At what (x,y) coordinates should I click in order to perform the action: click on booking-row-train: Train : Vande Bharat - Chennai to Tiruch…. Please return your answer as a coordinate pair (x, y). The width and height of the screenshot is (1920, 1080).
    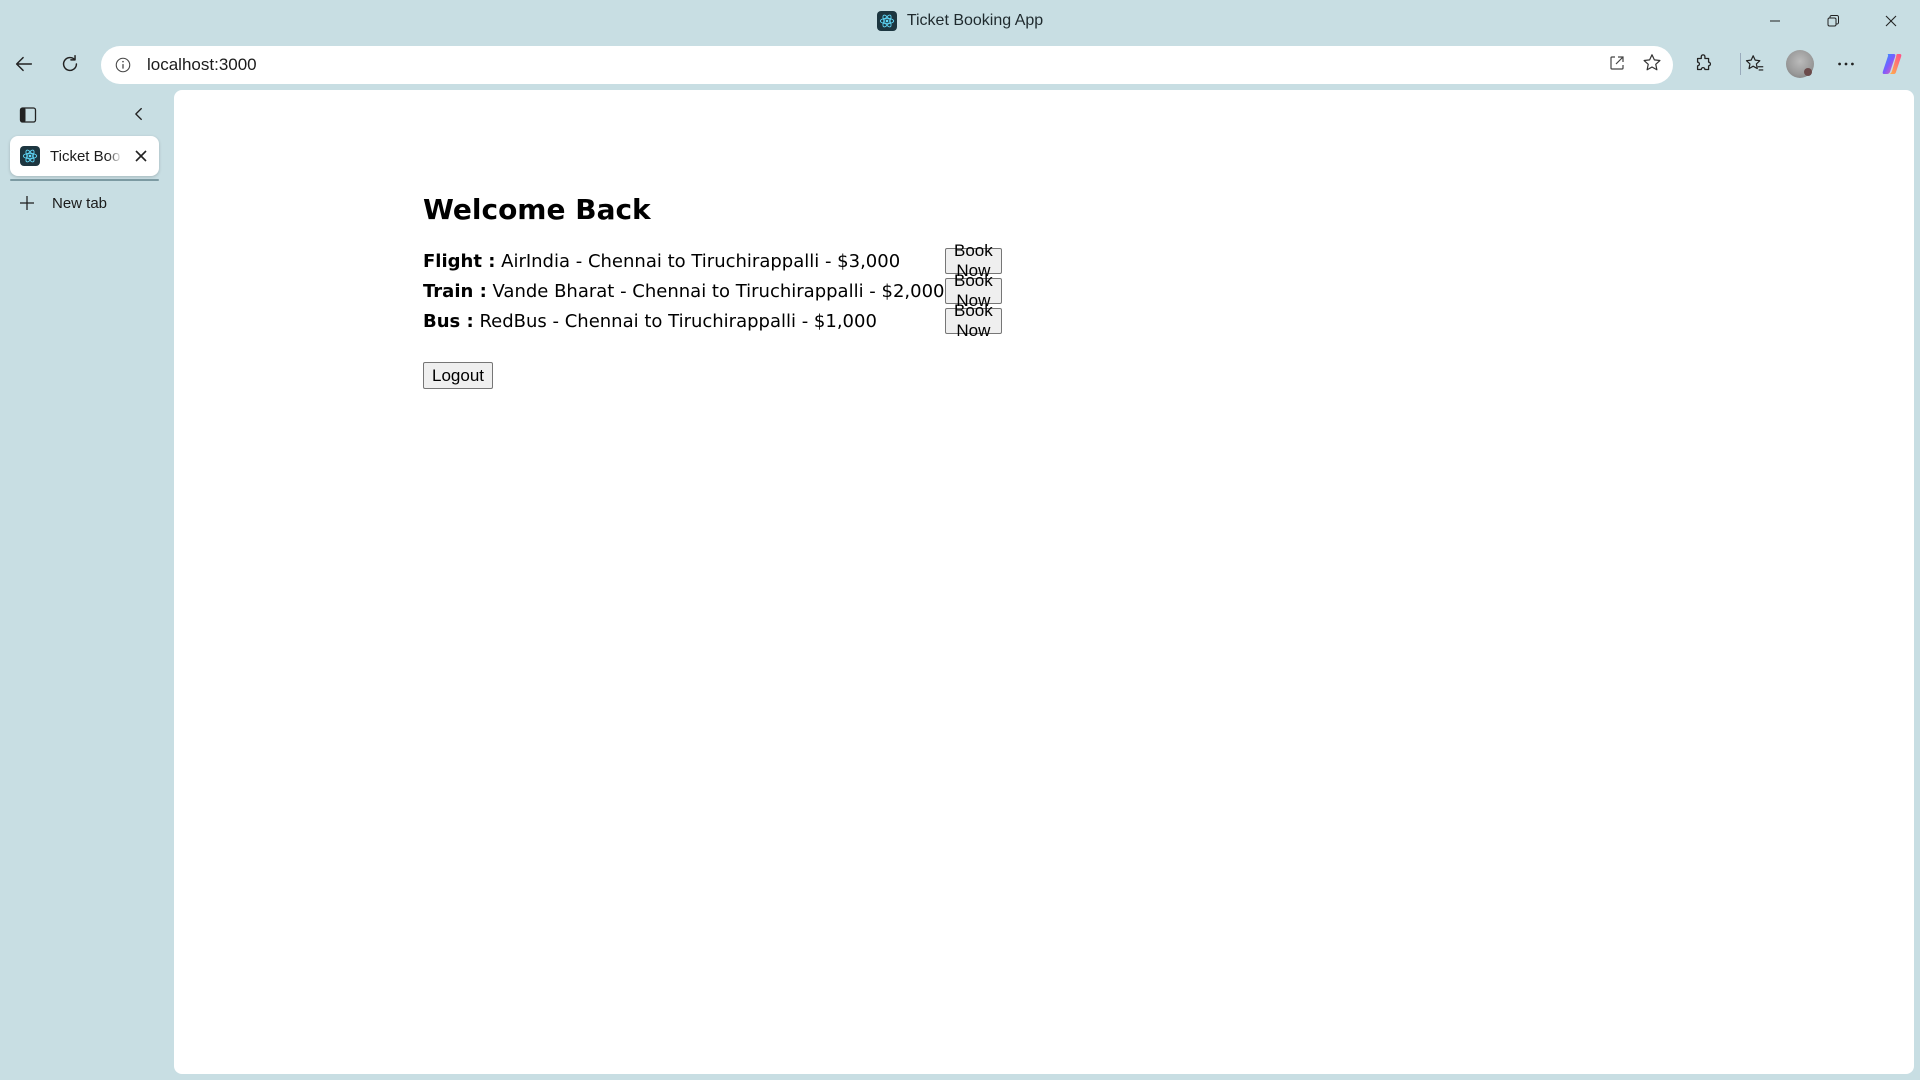
    Looking at the image, I should click on (712, 290).